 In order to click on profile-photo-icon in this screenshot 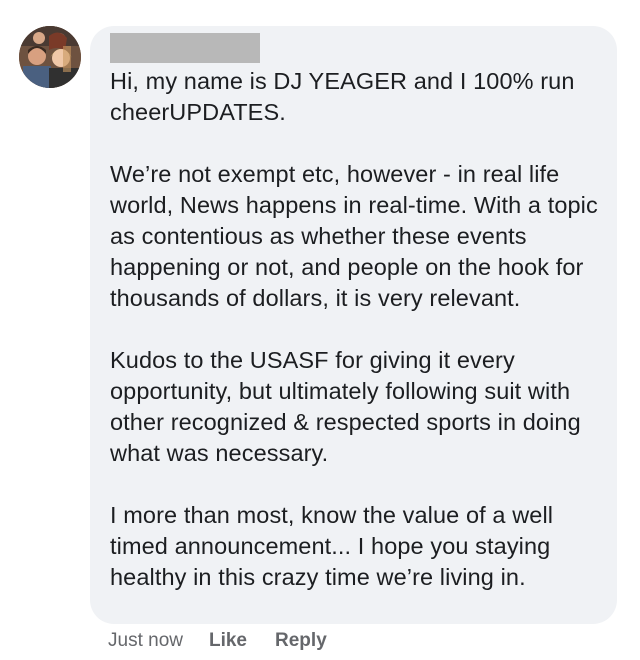, I will do `click(50, 57)`.